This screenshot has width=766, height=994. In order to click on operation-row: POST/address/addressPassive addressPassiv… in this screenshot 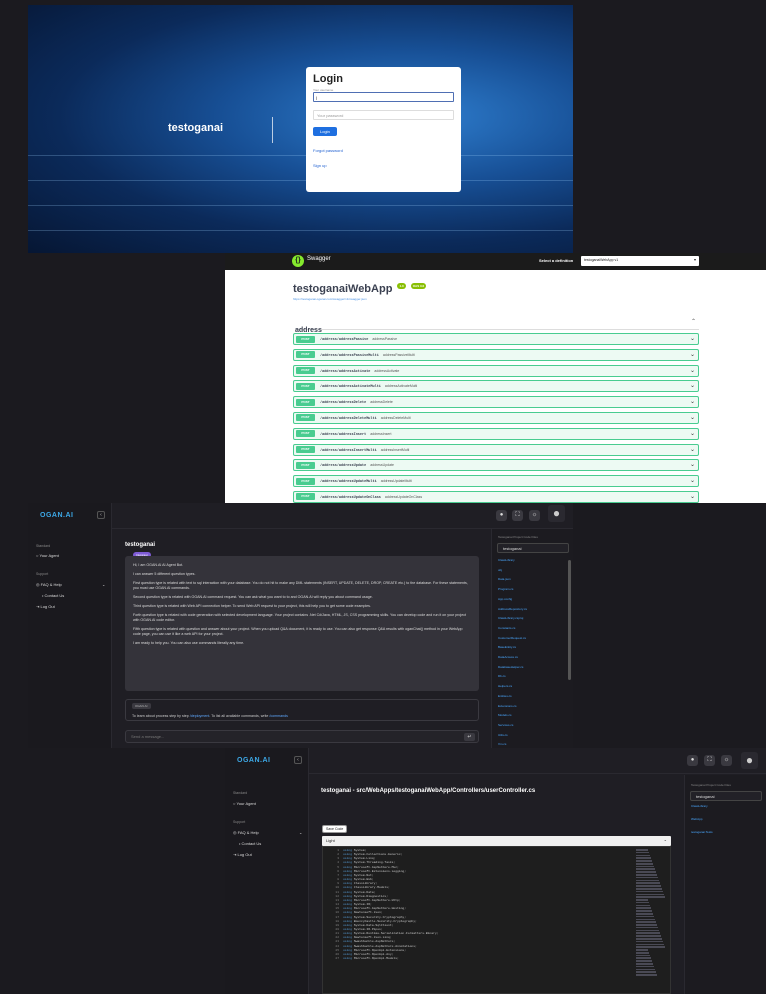, I will do `click(496, 339)`.